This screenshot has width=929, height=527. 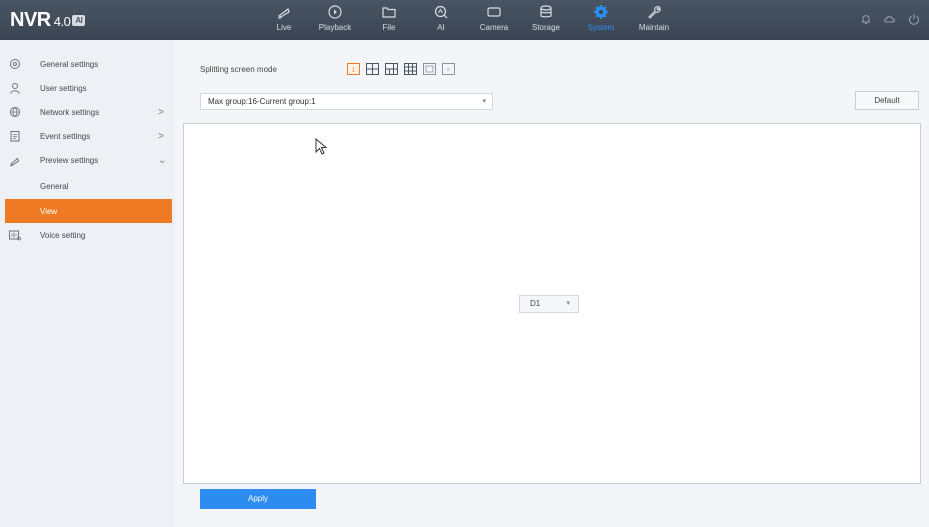 What do you see at coordinates (30, 20) in the screenshot?
I see `brand-name: NVR` at bounding box center [30, 20].